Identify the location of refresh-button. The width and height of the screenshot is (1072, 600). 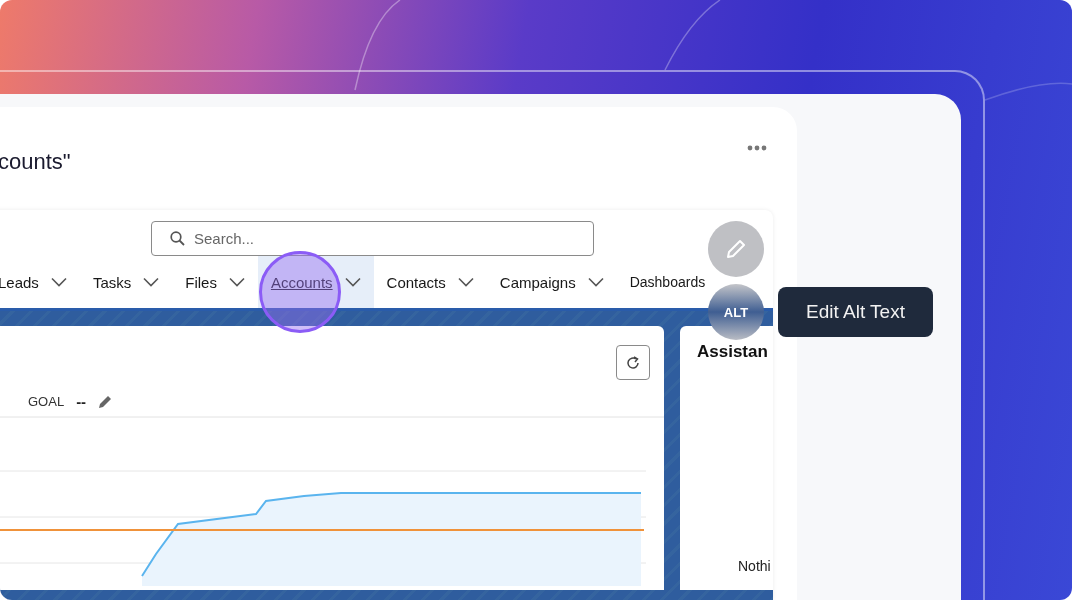
(633, 362).